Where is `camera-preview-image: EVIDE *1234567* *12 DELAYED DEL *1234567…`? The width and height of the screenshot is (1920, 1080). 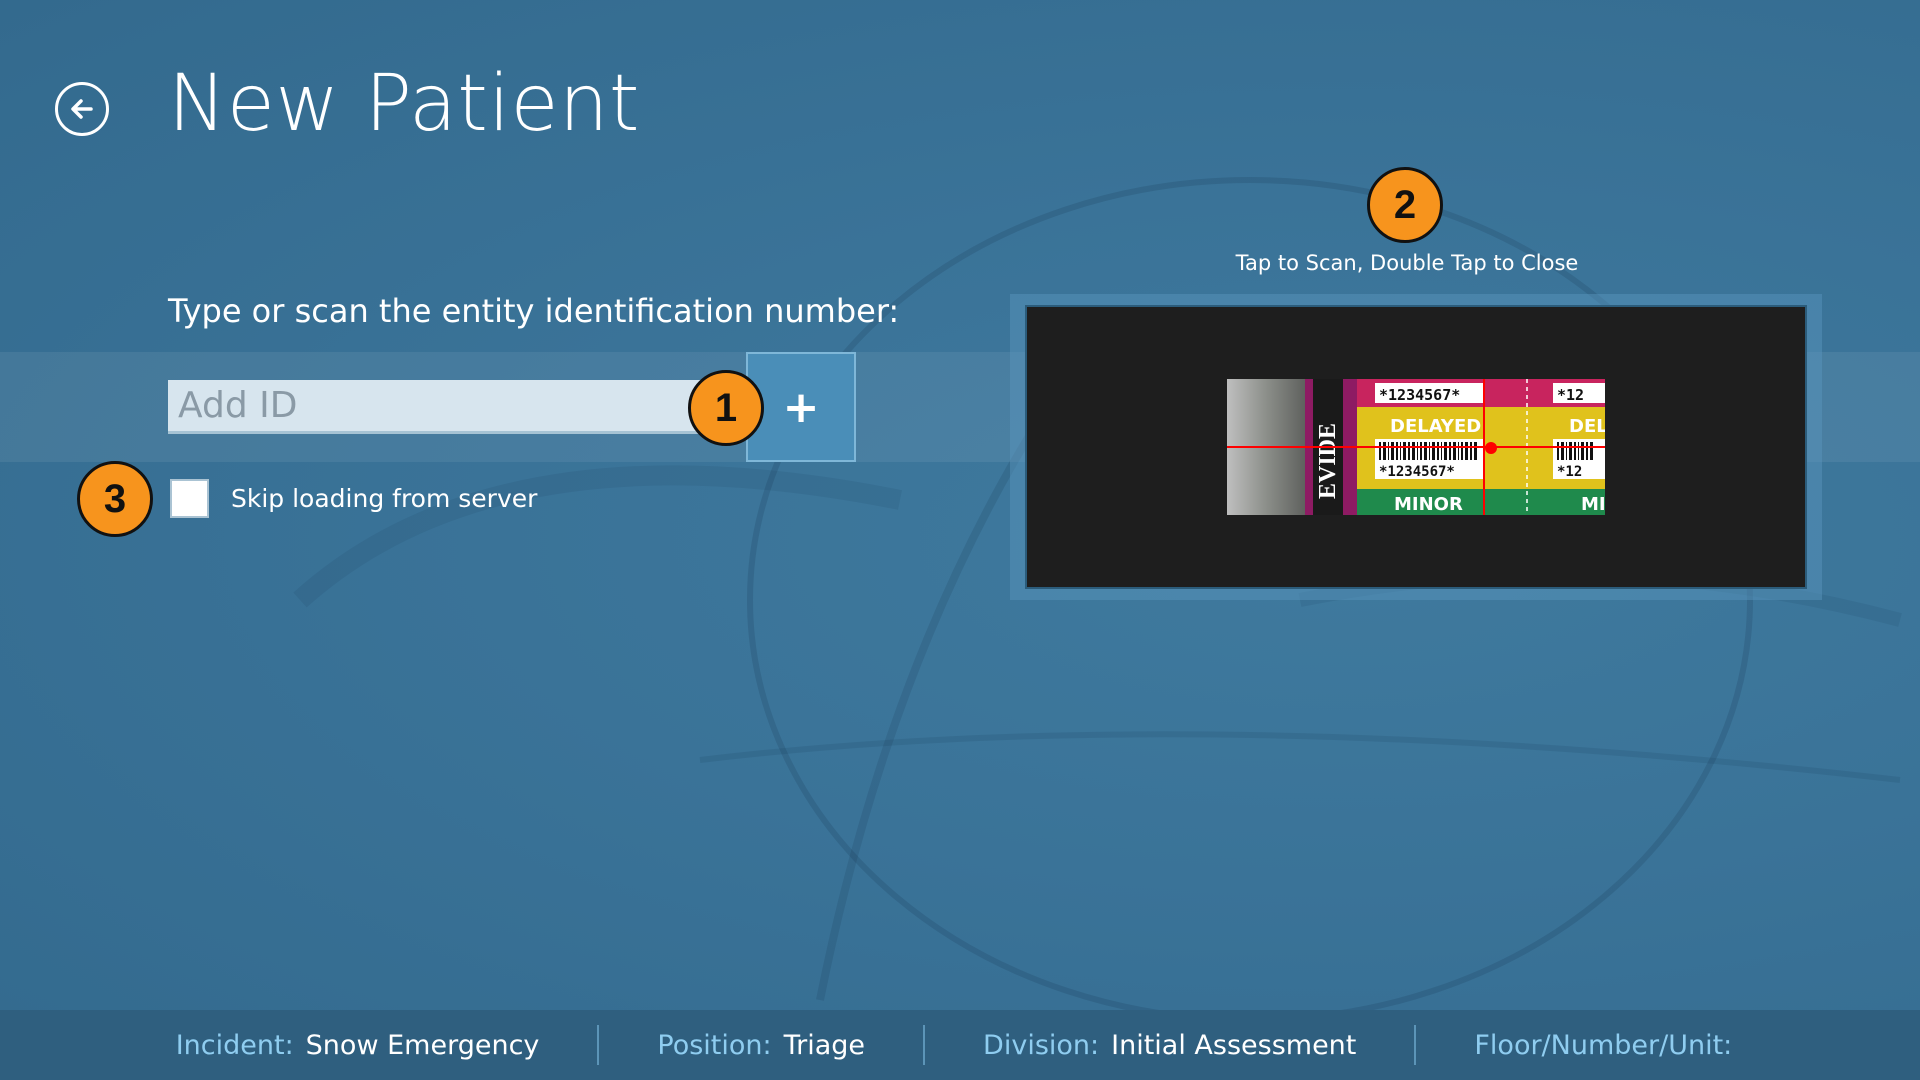
camera-preview-image: EVIDE *1234567* *12 DELAYED DEL *1234567… is located at coordinates (1416, 447).